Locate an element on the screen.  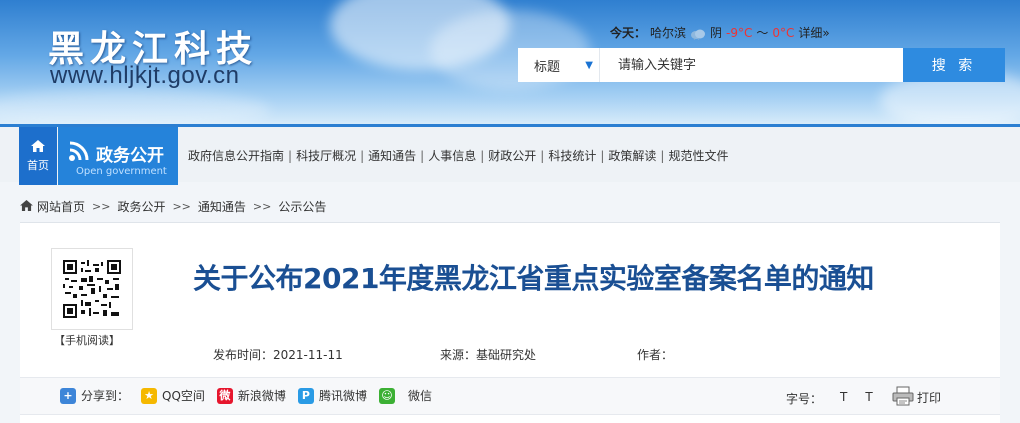
open-government-section: 政务公开 Open government is located at coordinates (118, 156).